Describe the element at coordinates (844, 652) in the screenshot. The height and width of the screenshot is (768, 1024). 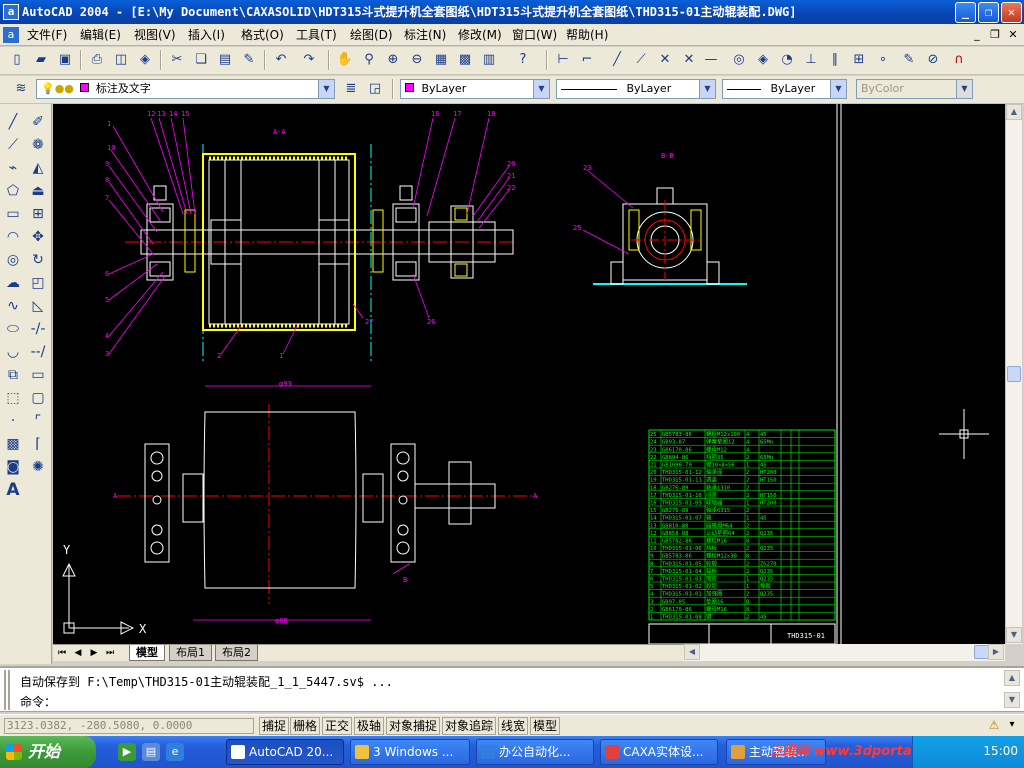
I see `horizontal-scrollbar: ◀ ▶` at that location.